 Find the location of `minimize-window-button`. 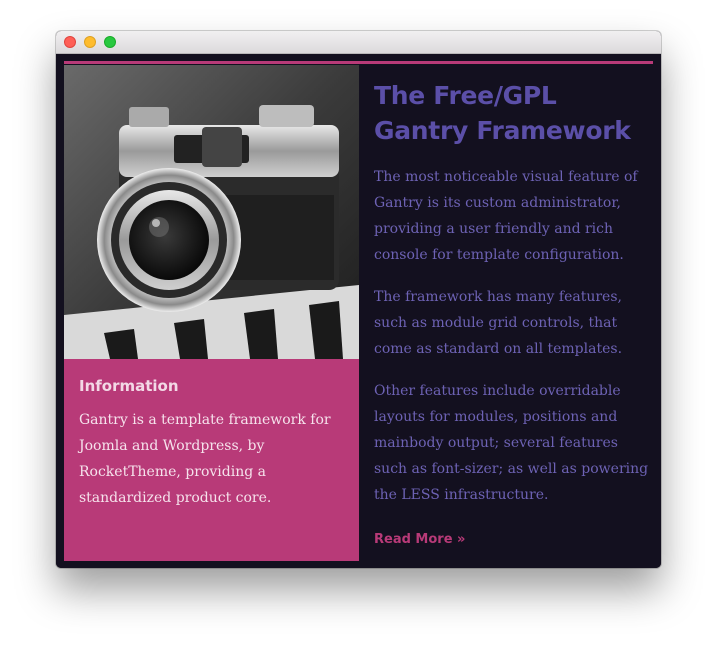

minimize-window-button is located at coordinates (90, 42).